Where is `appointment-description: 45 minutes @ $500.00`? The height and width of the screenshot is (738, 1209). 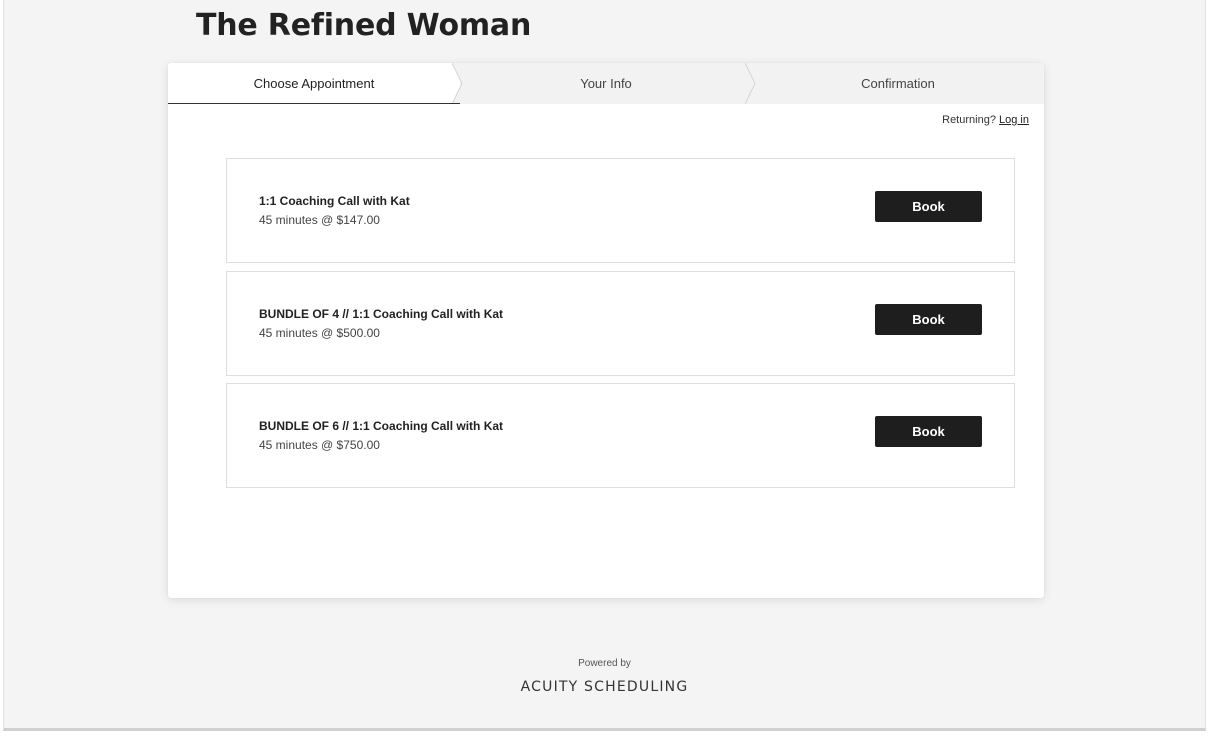 appointment-description: 45 minutes @ $500.00 is located at coordinates (319, 333).